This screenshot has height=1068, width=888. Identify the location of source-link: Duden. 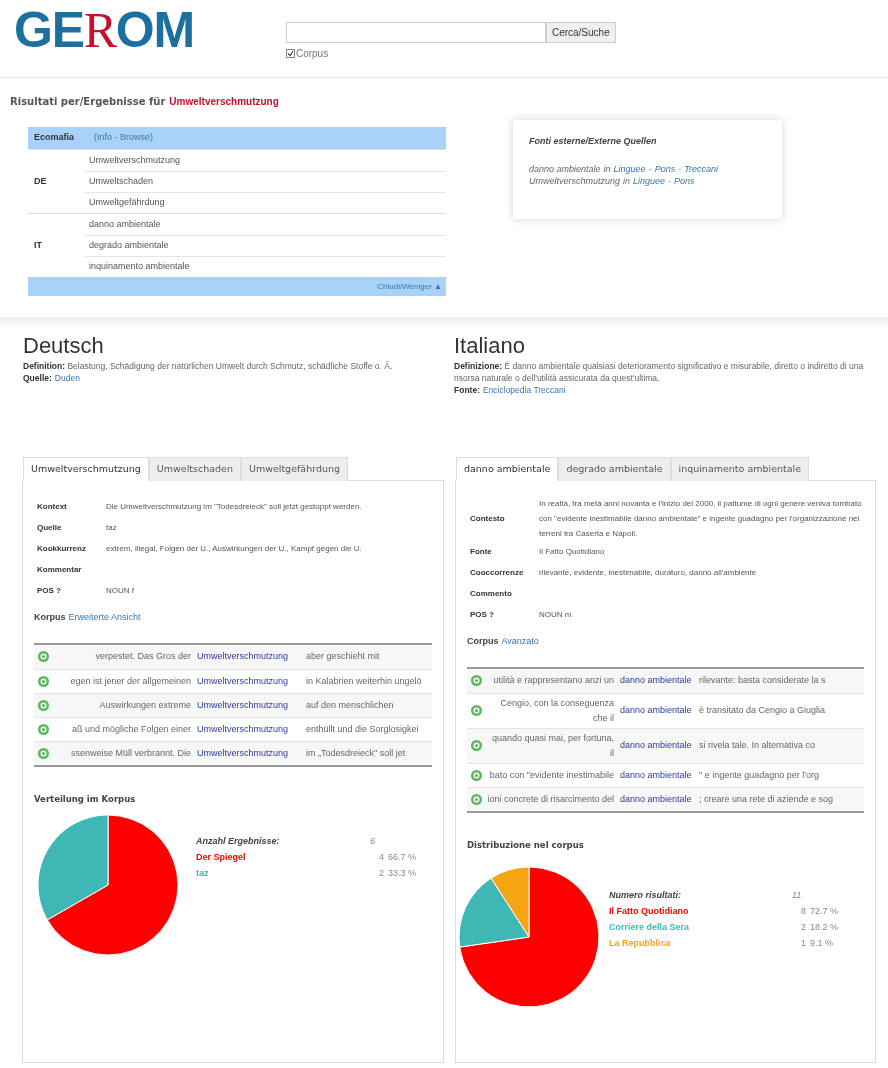
(67, 378).